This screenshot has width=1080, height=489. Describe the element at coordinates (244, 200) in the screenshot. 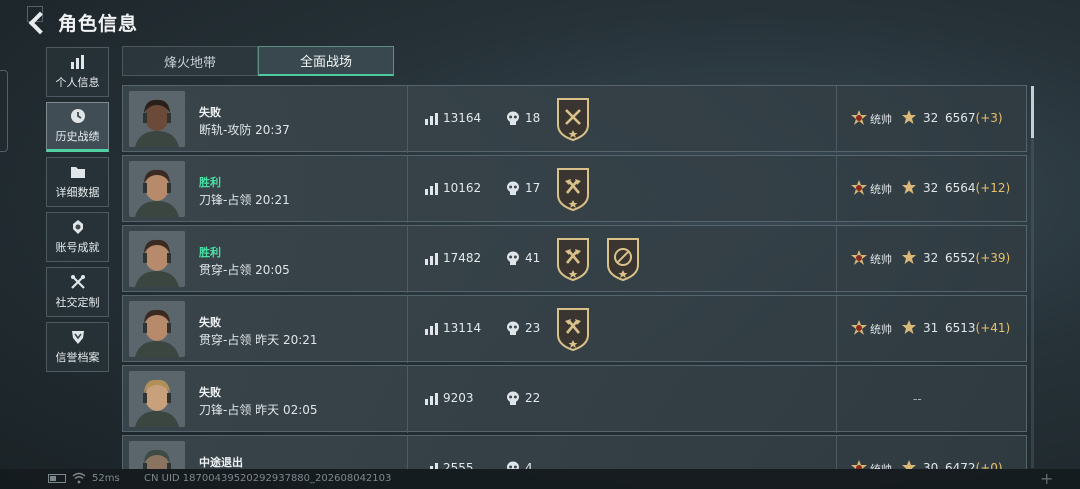

I see `match-mode-time: 刀锋-占领 20:21` at that location.